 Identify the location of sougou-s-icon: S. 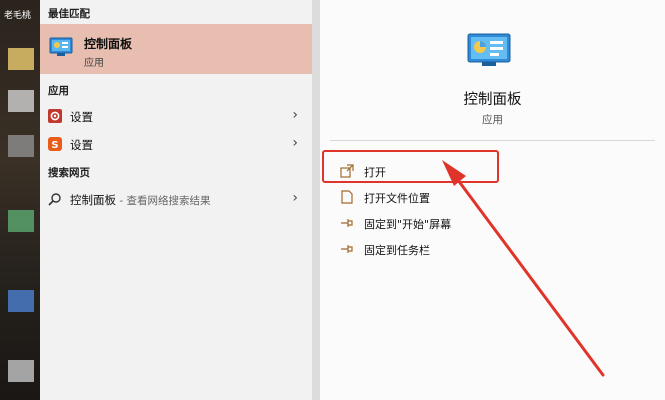
(55, 144).